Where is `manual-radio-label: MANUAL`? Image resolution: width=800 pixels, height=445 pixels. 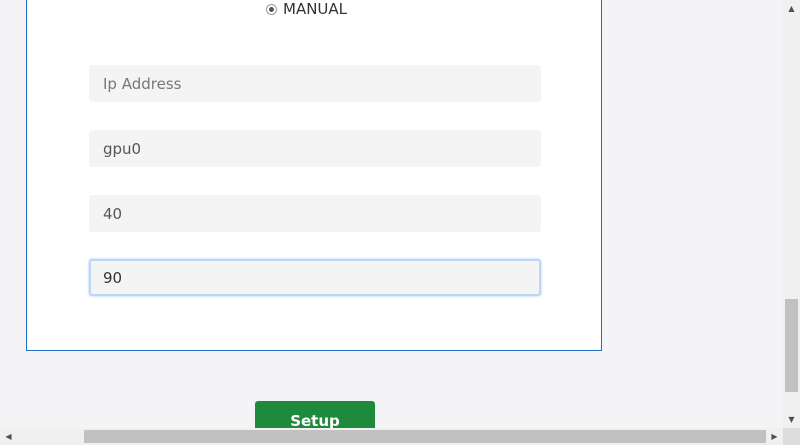
manual-radio-label: MANUAL is located at coordinates (315, 9).